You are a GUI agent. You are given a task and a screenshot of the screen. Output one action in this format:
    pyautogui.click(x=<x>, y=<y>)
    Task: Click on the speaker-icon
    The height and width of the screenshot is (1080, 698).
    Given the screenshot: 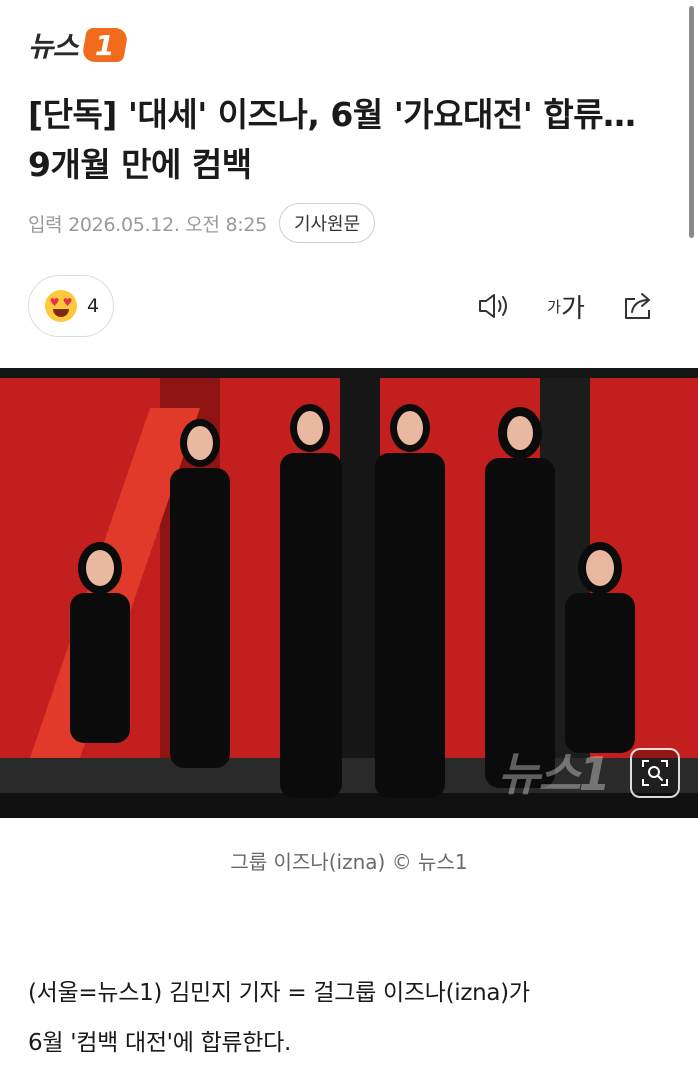 What is the action you would take?
    pyautogui.click(x=493, y=306)
    